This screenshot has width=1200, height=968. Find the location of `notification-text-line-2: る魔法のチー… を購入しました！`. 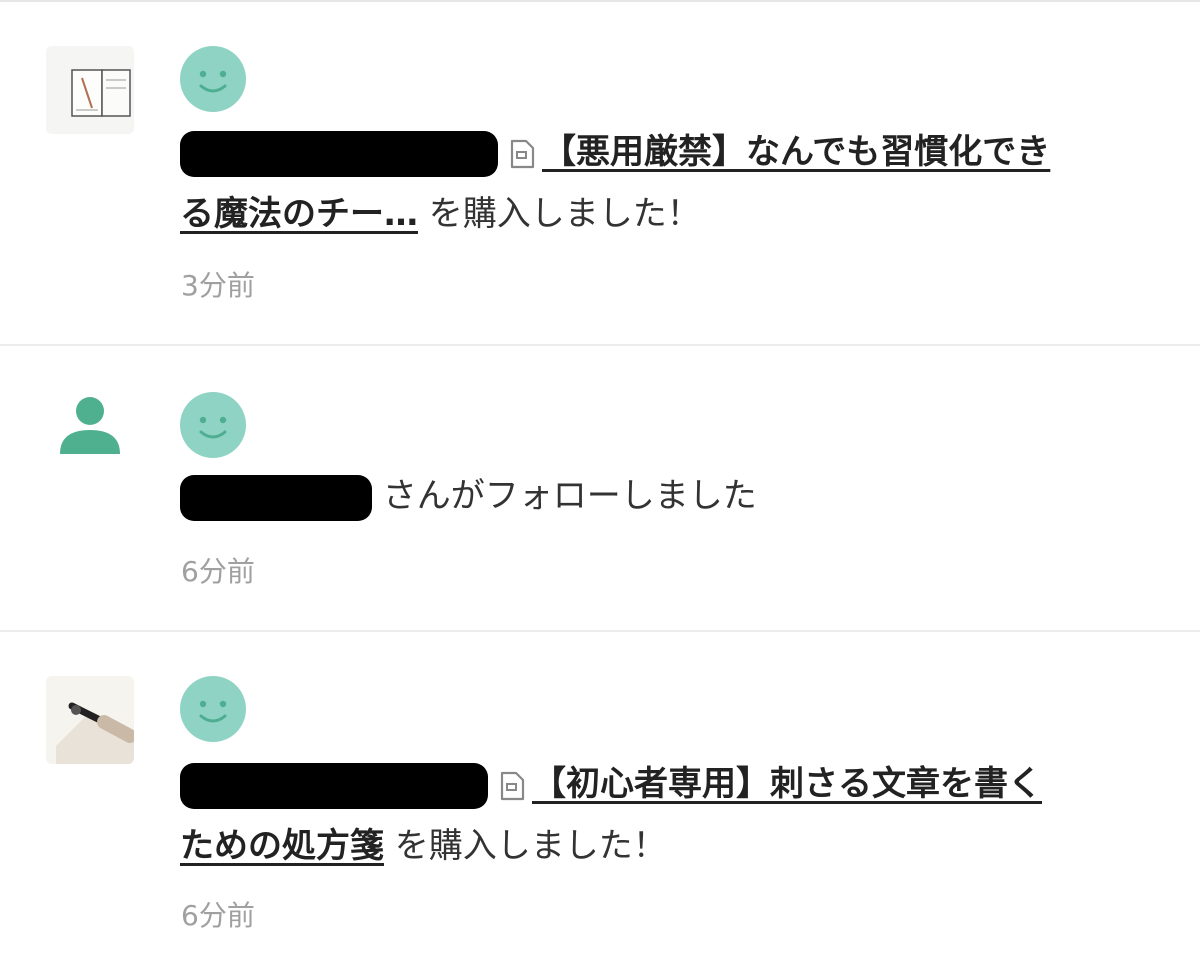

notification-text-line-2: る魔法のチー… を購入しました！ is located at coordinates (440, 214).